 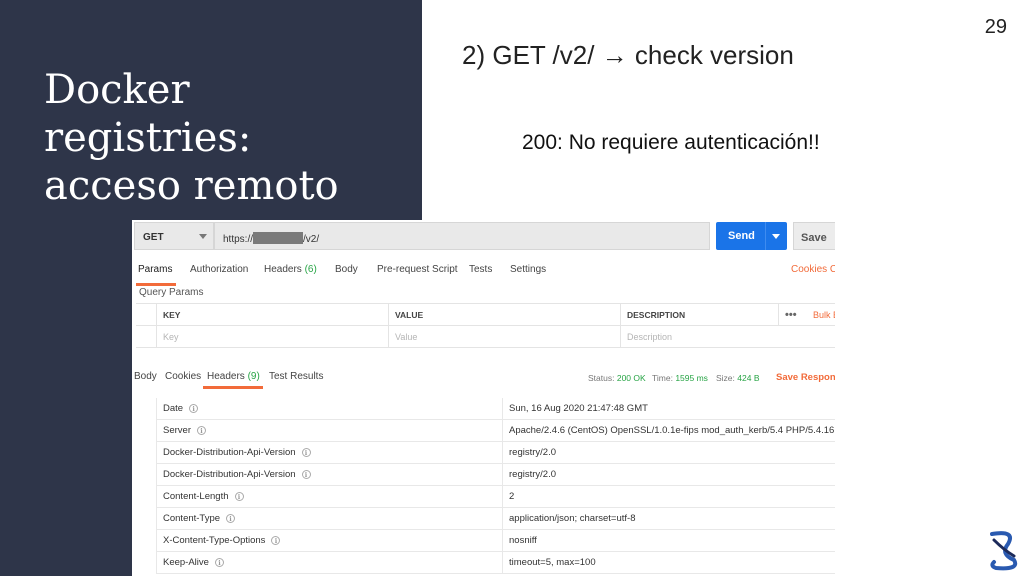 I want to click on redacted-host, so click(x=278, y=238).